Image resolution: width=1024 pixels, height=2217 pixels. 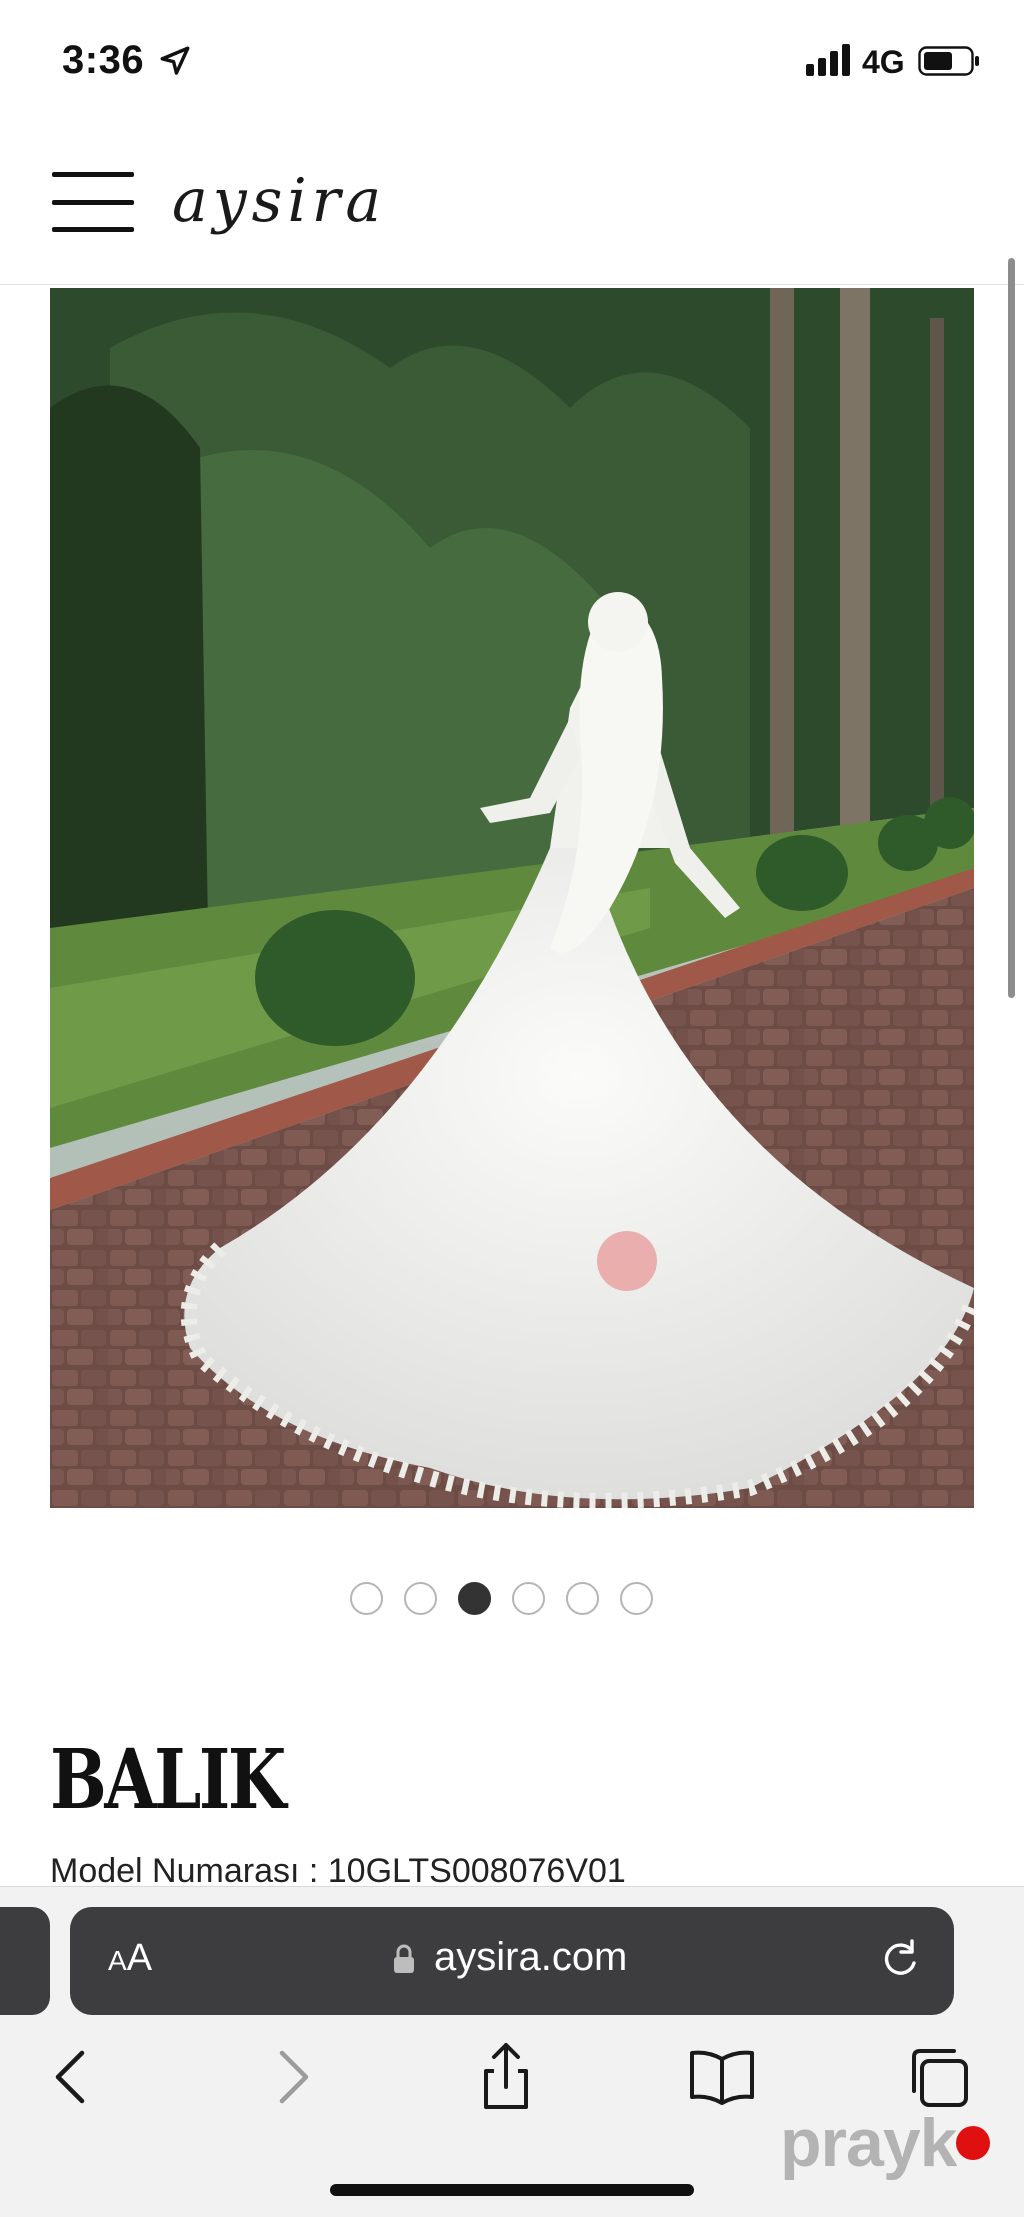 I want to click on back-icon, so click(x=72, y=2077).